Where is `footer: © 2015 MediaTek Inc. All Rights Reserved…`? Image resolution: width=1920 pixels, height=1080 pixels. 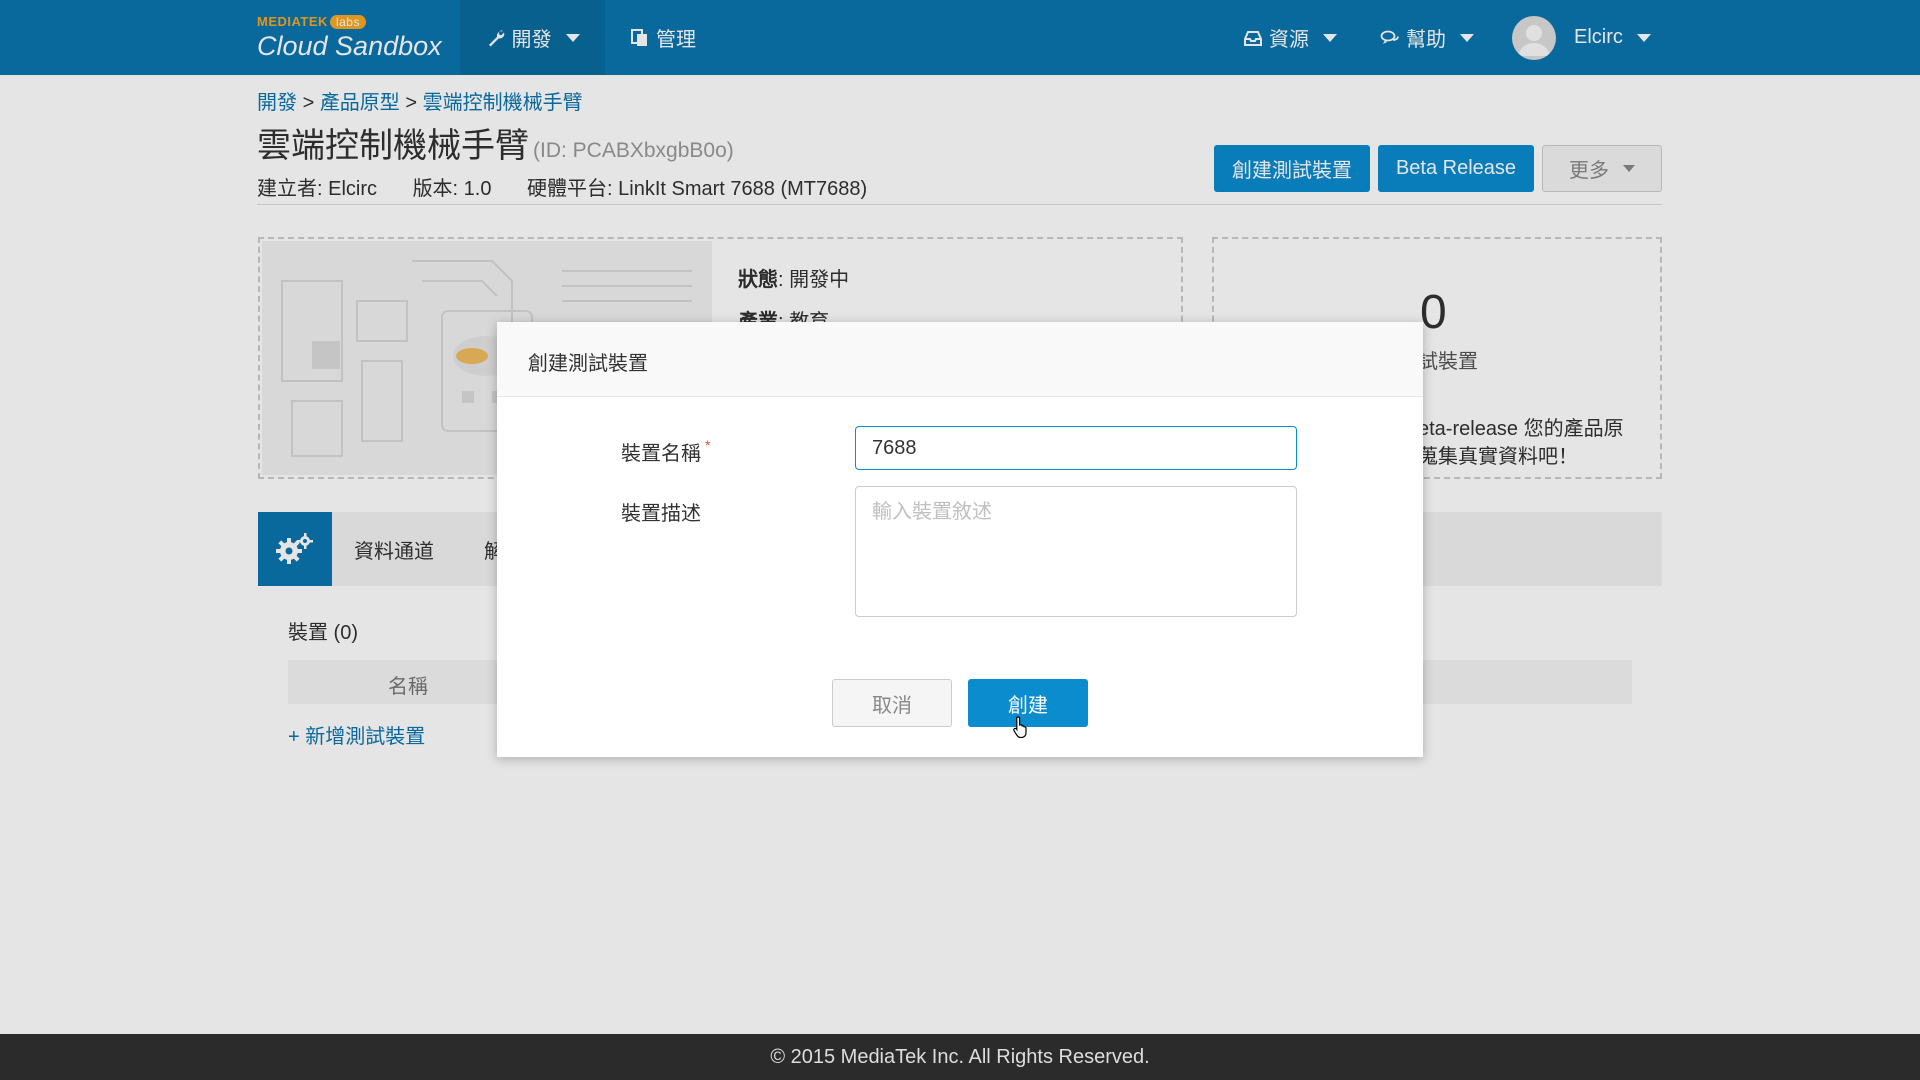
footer: © 2015 MediaTek Inc. All Rights Reserved… is located at coordinates (960, 1057).